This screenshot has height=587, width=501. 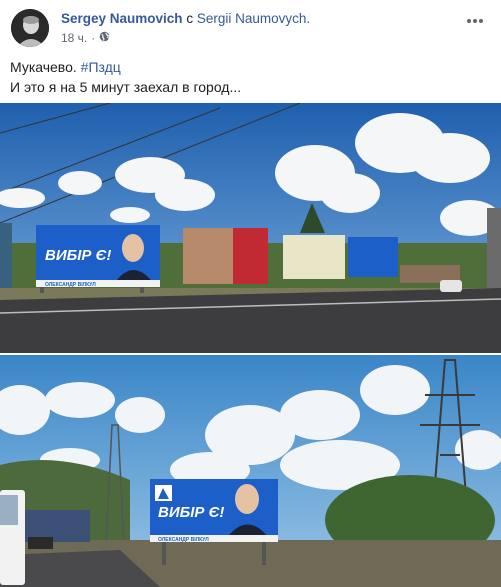 I want to click on billboard-slogan: ВИБІР Є!, so click(x=78, y=255).